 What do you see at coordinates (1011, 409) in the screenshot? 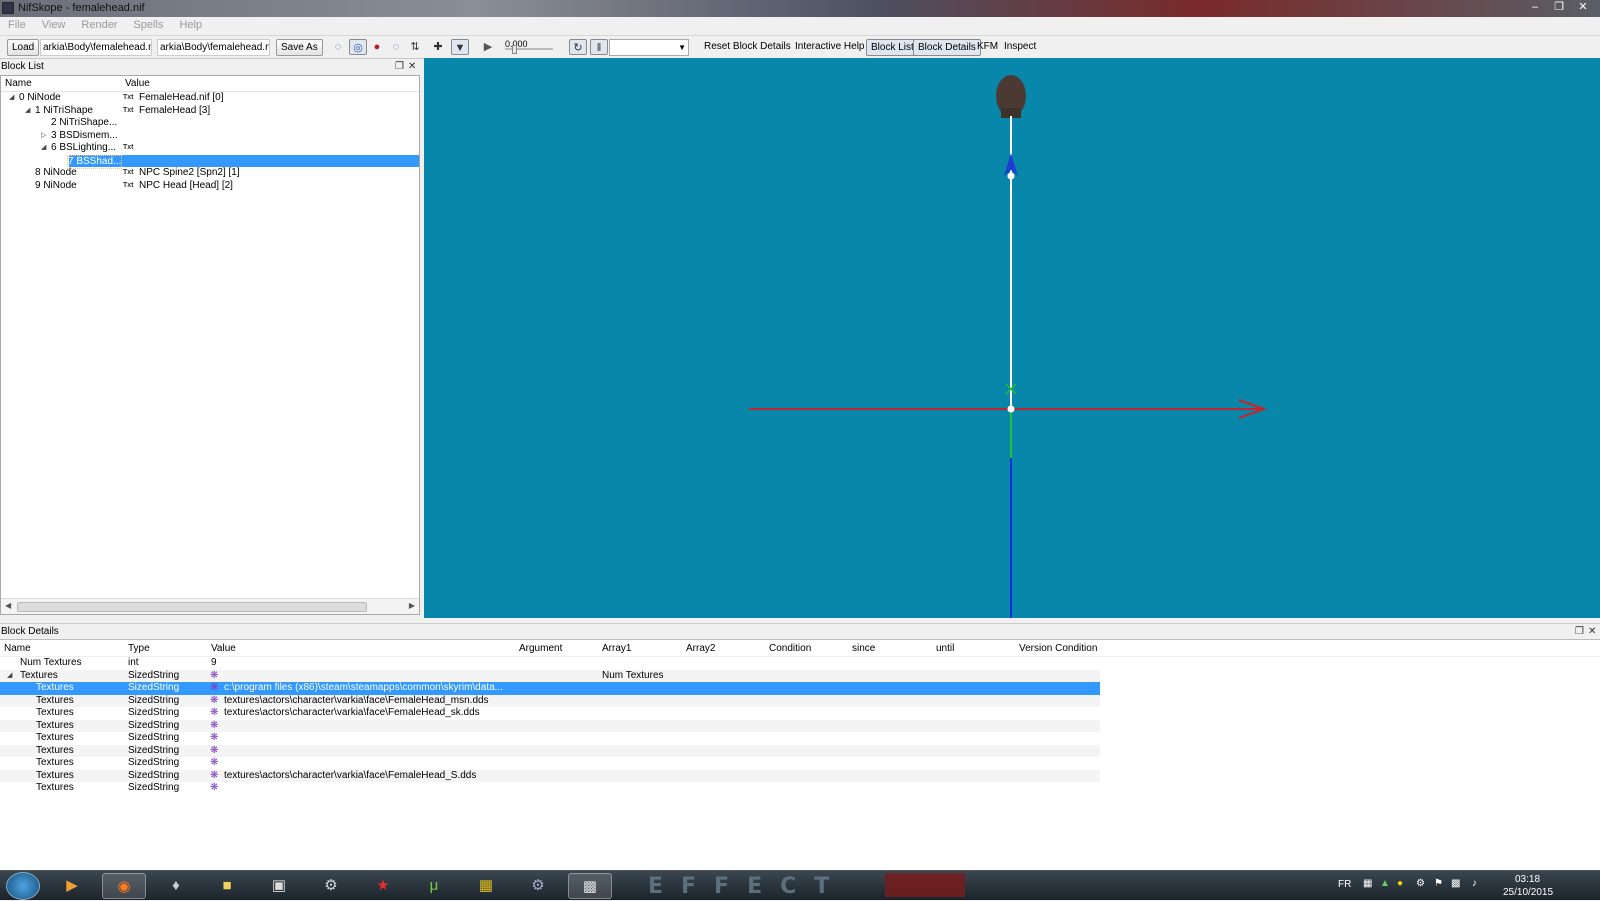
I see `origin-node` at bounding box center [1011, 409].